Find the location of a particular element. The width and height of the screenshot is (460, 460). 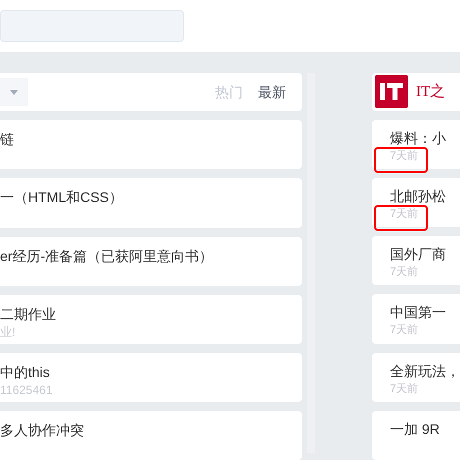

article-title: er经历-准备篇（已获阿里意向书） is located at coordinates (107, 256).